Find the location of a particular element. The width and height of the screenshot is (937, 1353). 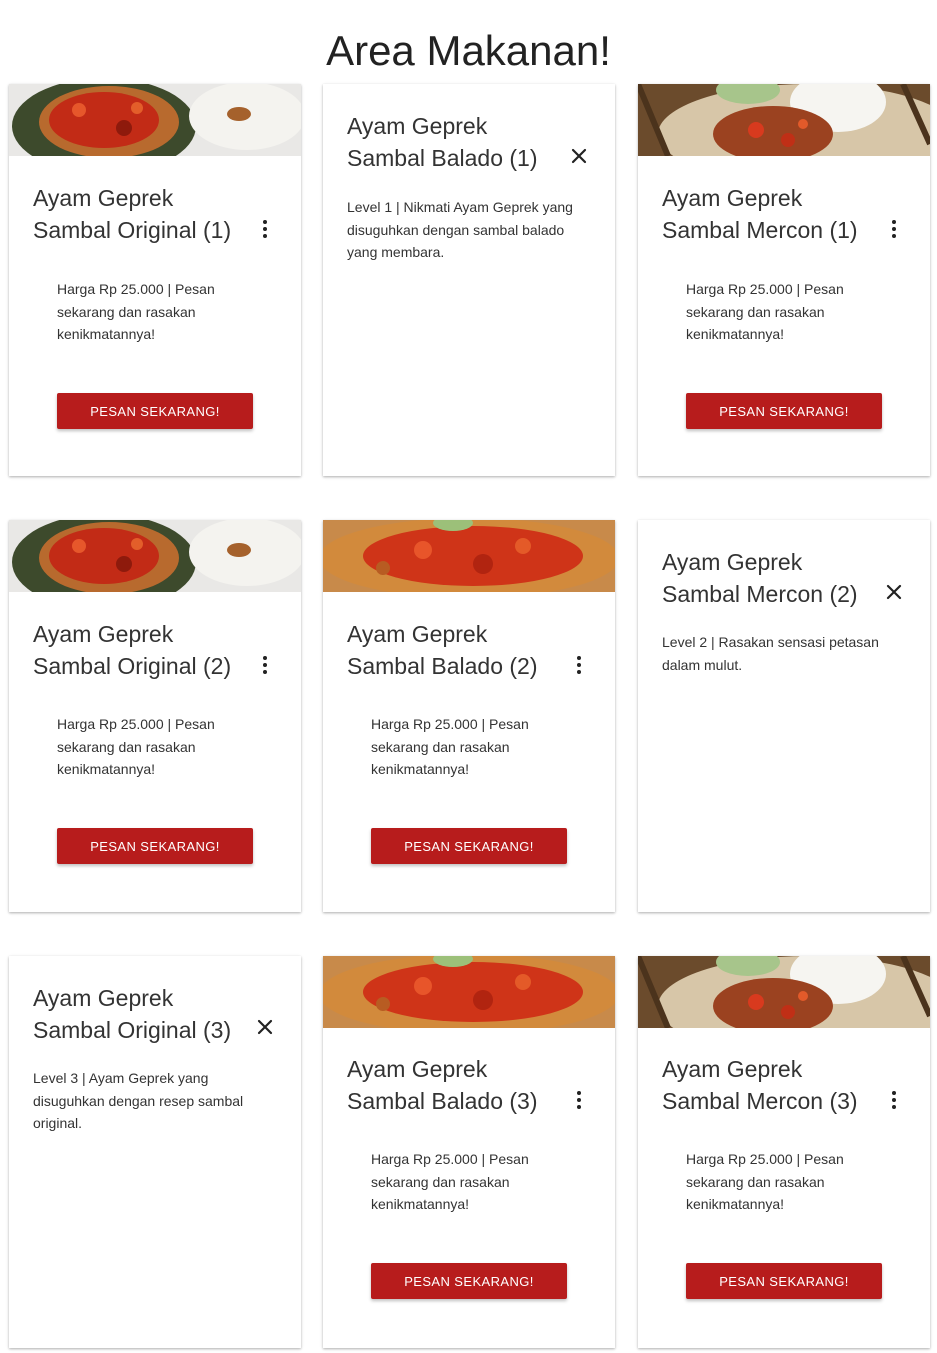

card-title: Ayam Geprek Sambal Balado (2) is located at coordinates (457, 650).